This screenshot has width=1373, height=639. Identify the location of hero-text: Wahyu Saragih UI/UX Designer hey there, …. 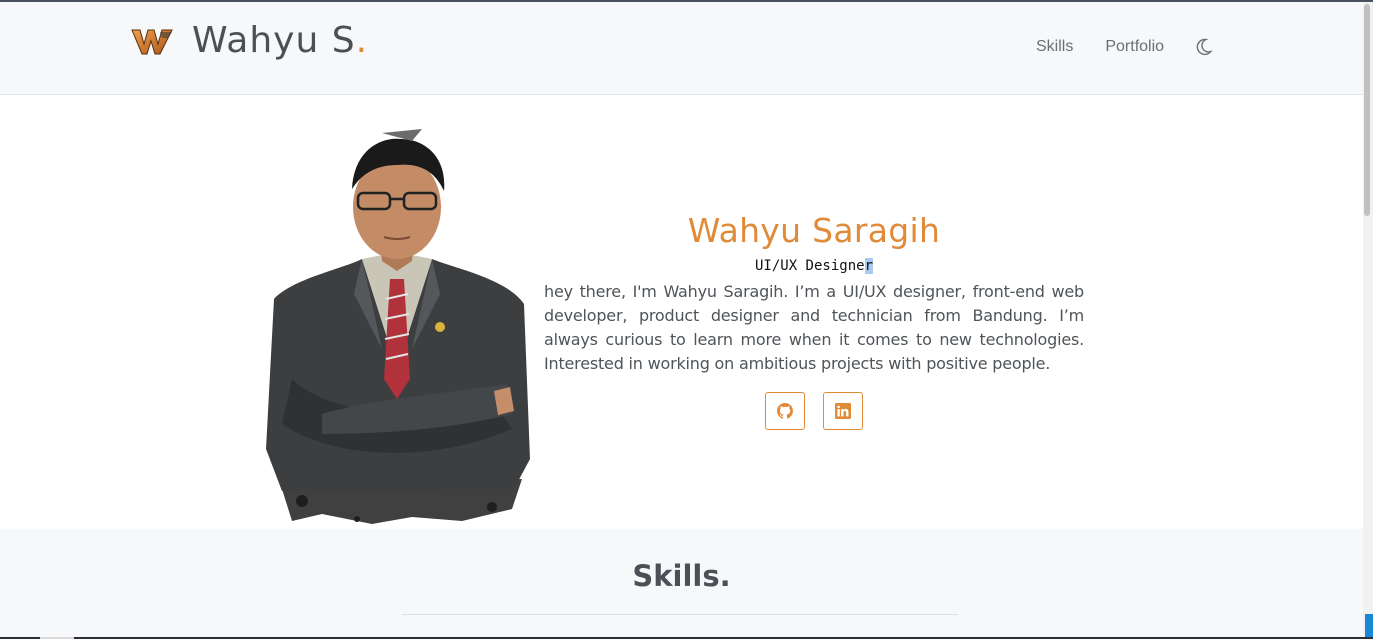
(814, 320).